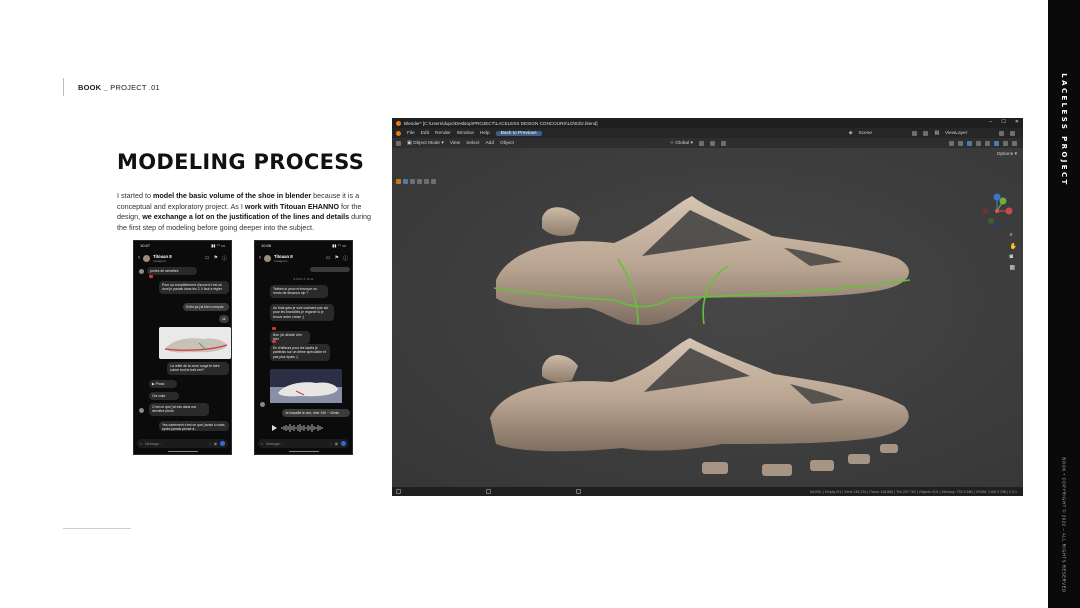 This screenshot has height=608, width=1080. What do you see at coordinates (996, 143) in the screenshot?
I see `solid-shading-icon` at bounding box center [996, 143].